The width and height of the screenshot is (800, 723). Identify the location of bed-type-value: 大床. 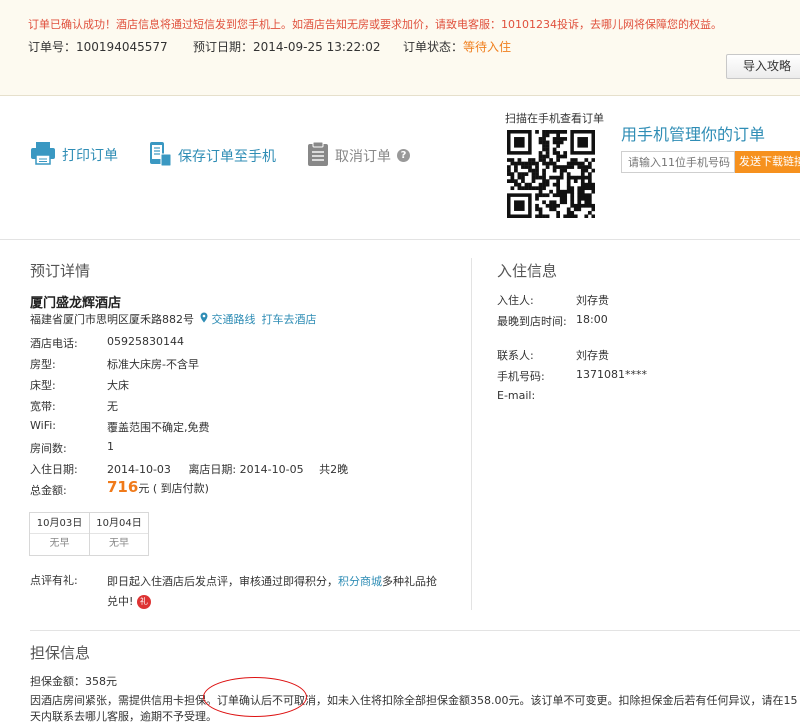
(118, 385).